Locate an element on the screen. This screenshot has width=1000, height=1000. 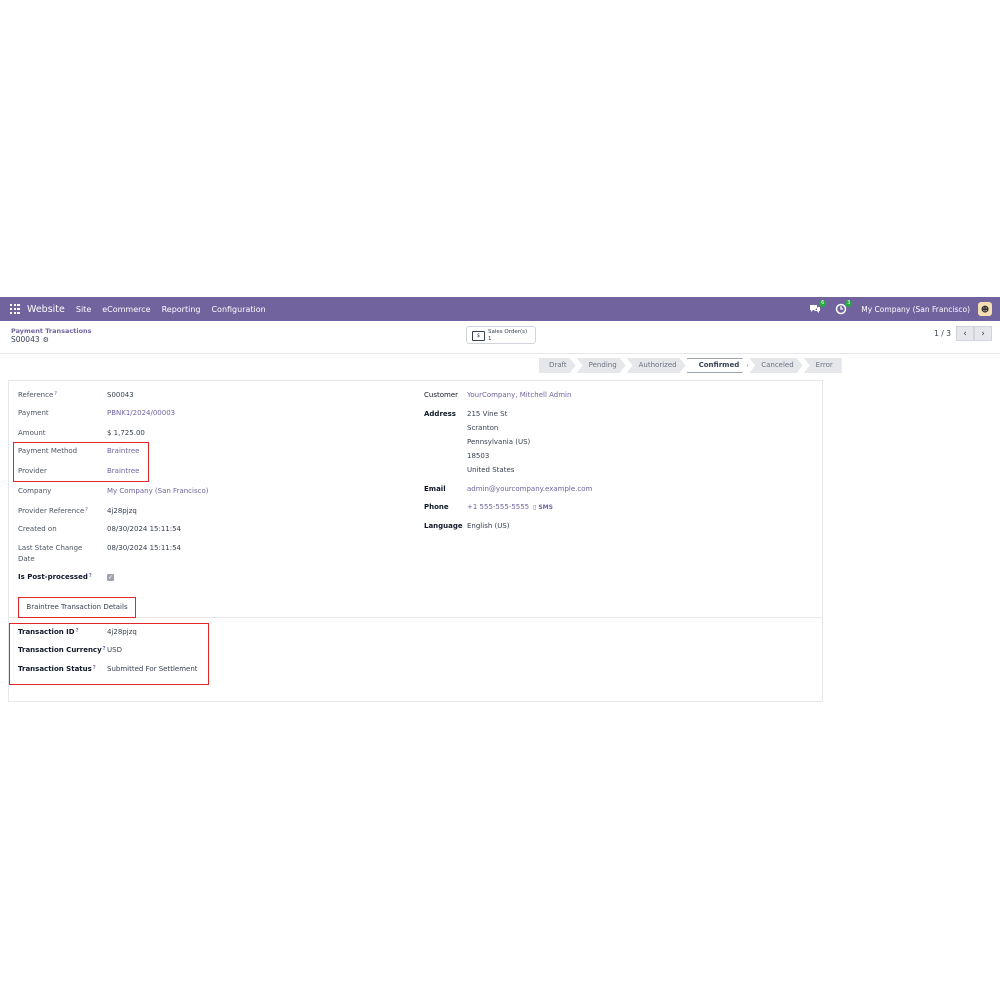
pager-previous-button: ‹ is located at coordinates (965, 333).